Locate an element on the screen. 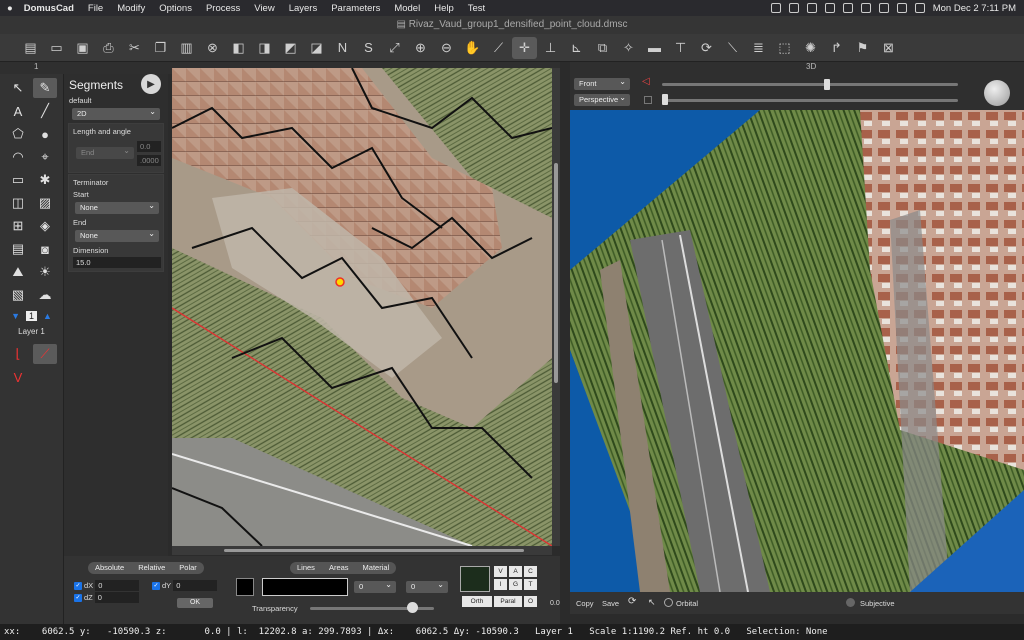 The image size is (1024, 640). key-t: T is located at coordinates (530, 584).